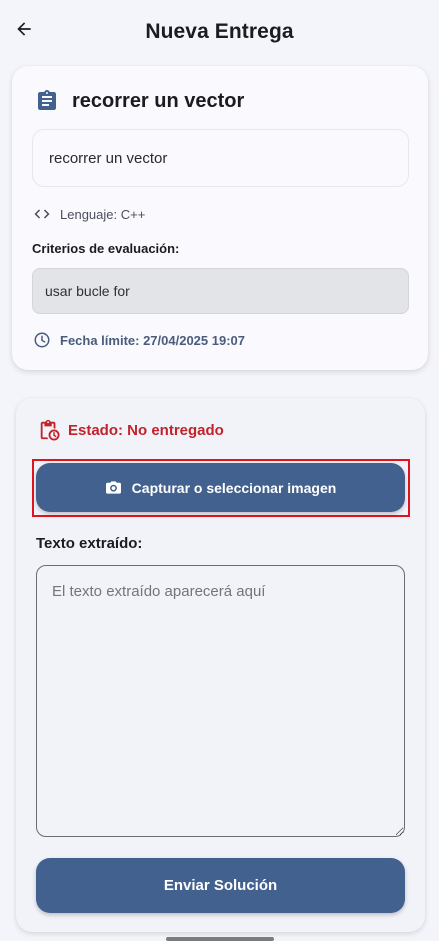 The height and width of the screenshot is (941, 439). I want to click on arrow-left-icon, so click(24, 31).